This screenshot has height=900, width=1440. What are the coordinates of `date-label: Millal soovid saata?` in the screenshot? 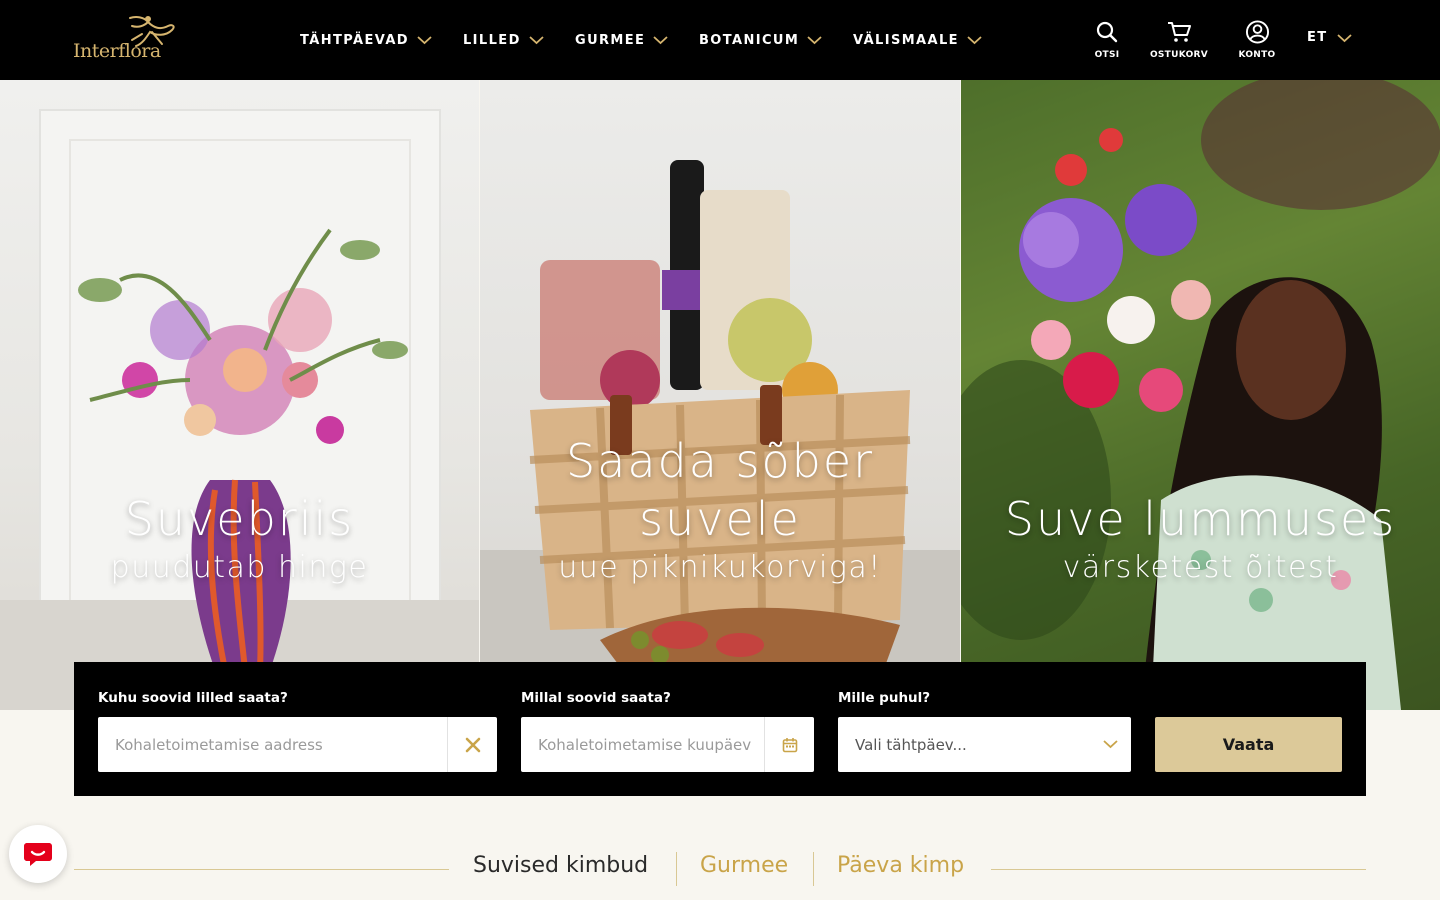 It's located at (596, 698).